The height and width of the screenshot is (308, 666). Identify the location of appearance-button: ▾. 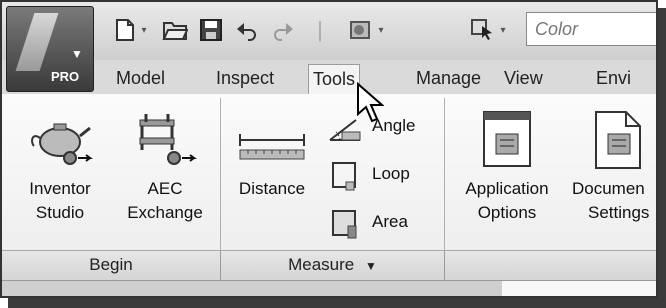
(366, 30).